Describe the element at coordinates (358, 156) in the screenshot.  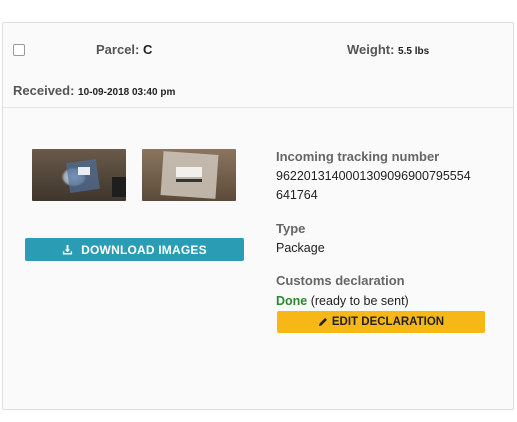
I see `tracking-number-label: Incoming tracking number` at that location.